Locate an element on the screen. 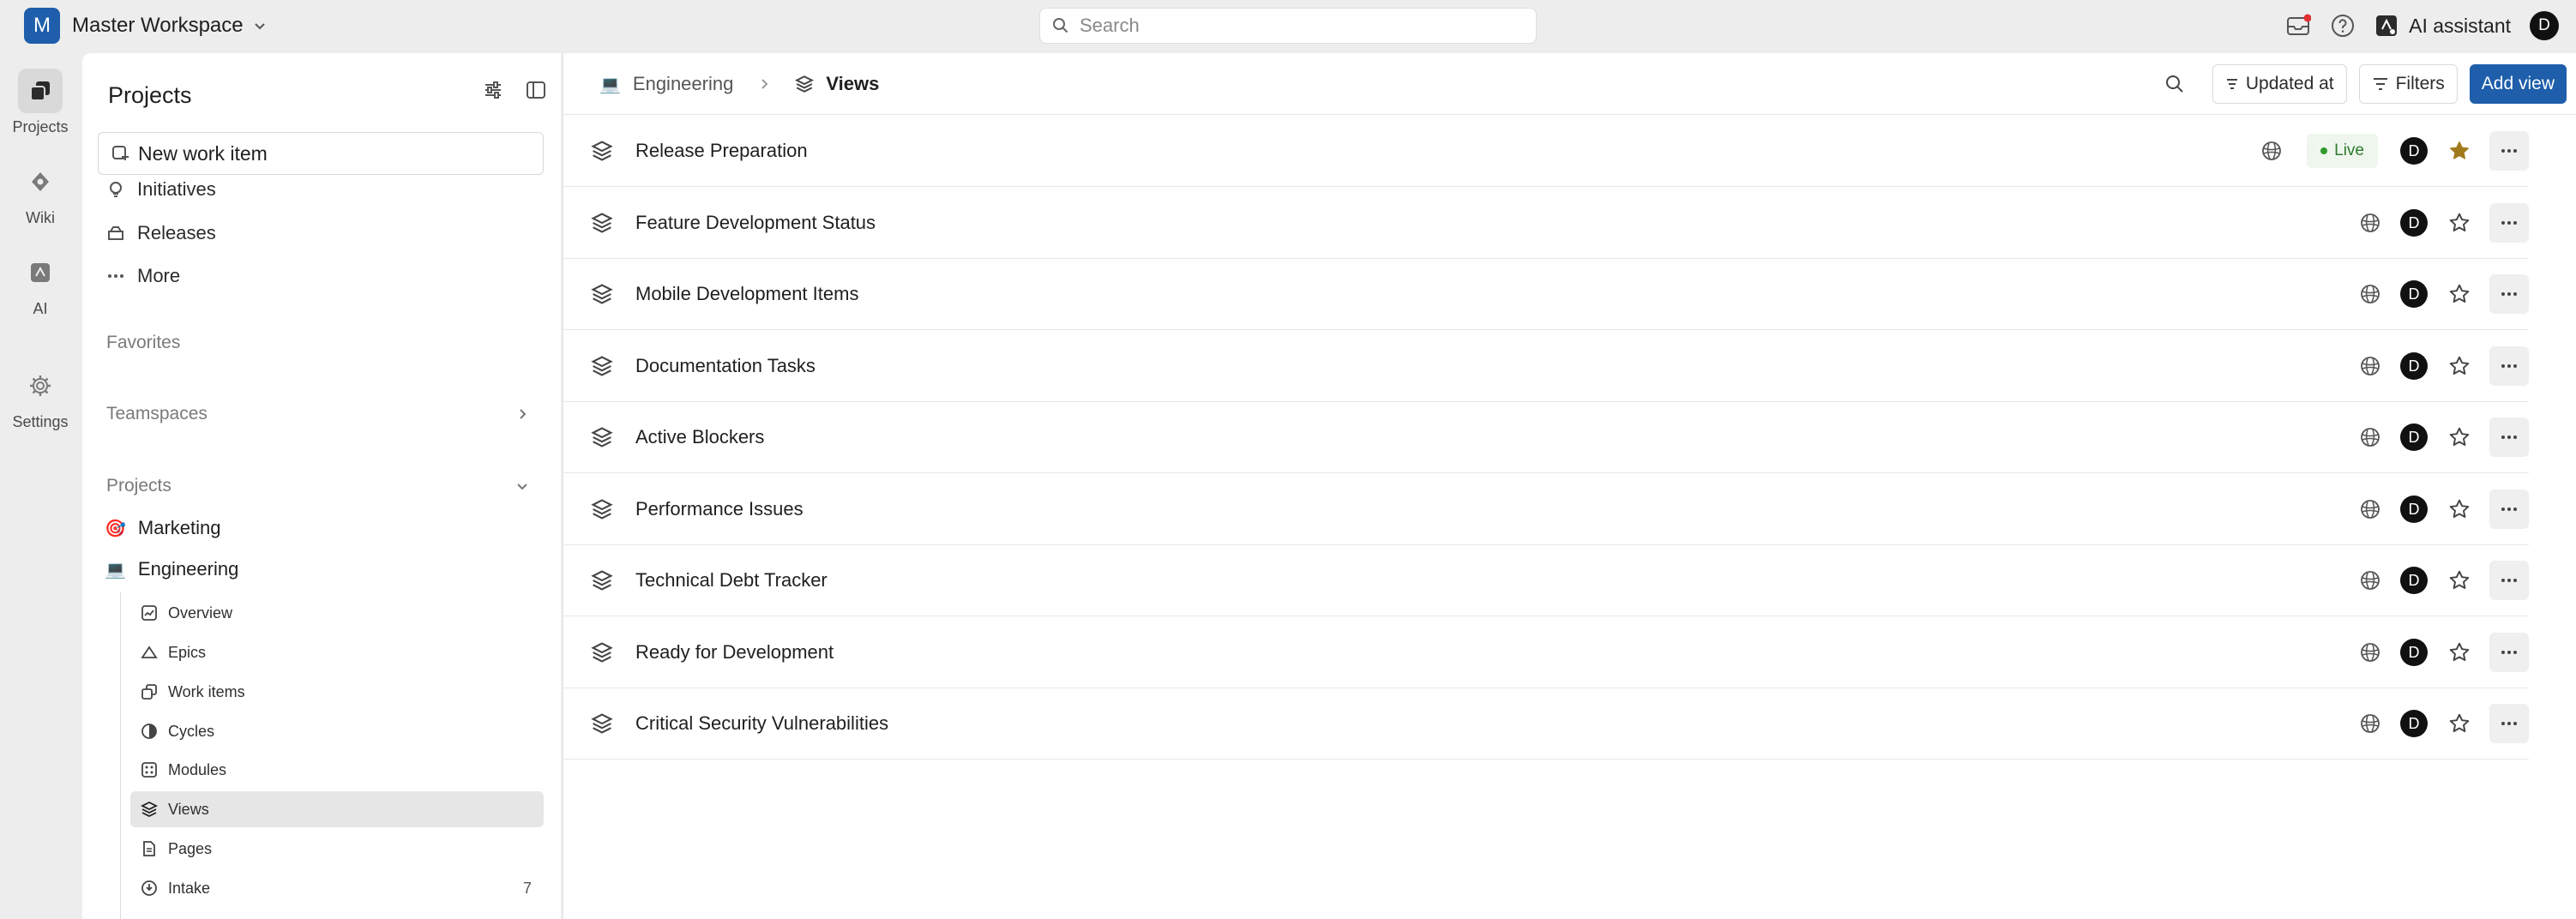 Image resolution: width=2576 pixels, height=919 pixels. project-nav-overview: Overview is located at coordinates (337, 613).